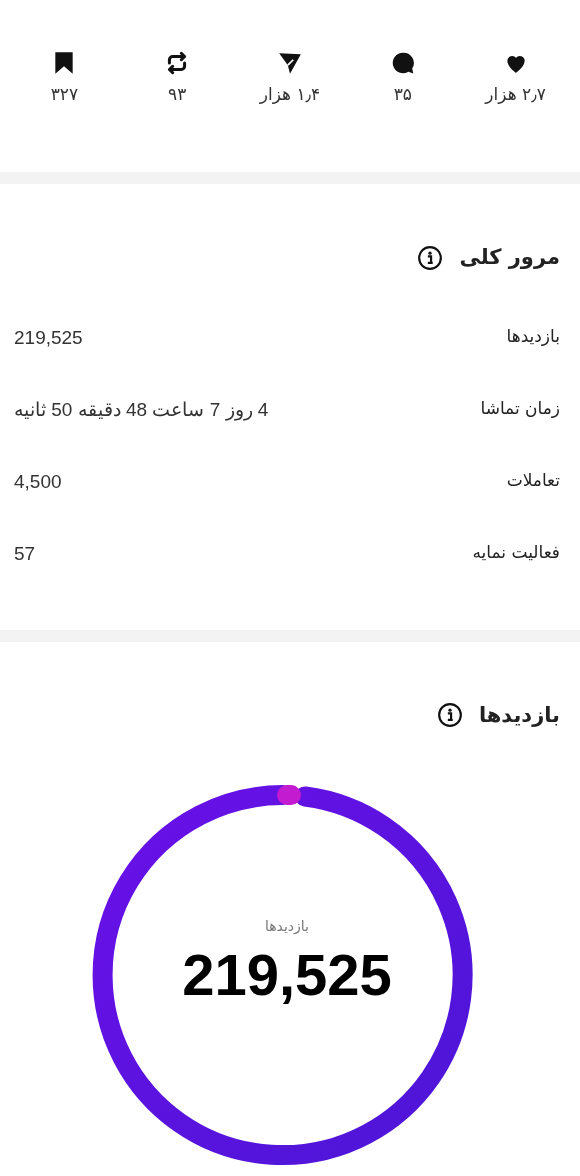  What do you see at coordinates (520, 408) in the screenshot?
I see `metric-label: زمان تماشا` at bounding box center [520, 408].